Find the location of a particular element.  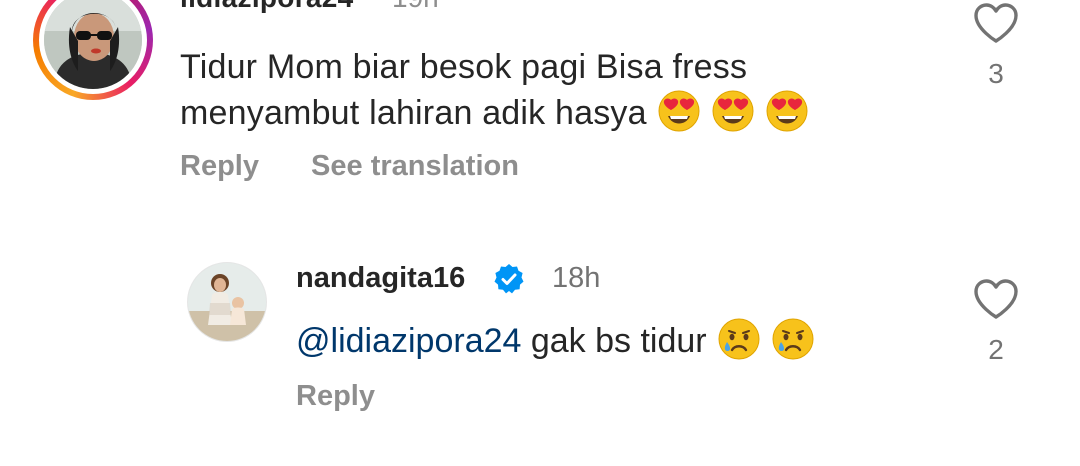

like-count: 3 is located at coordinates (996, 73).